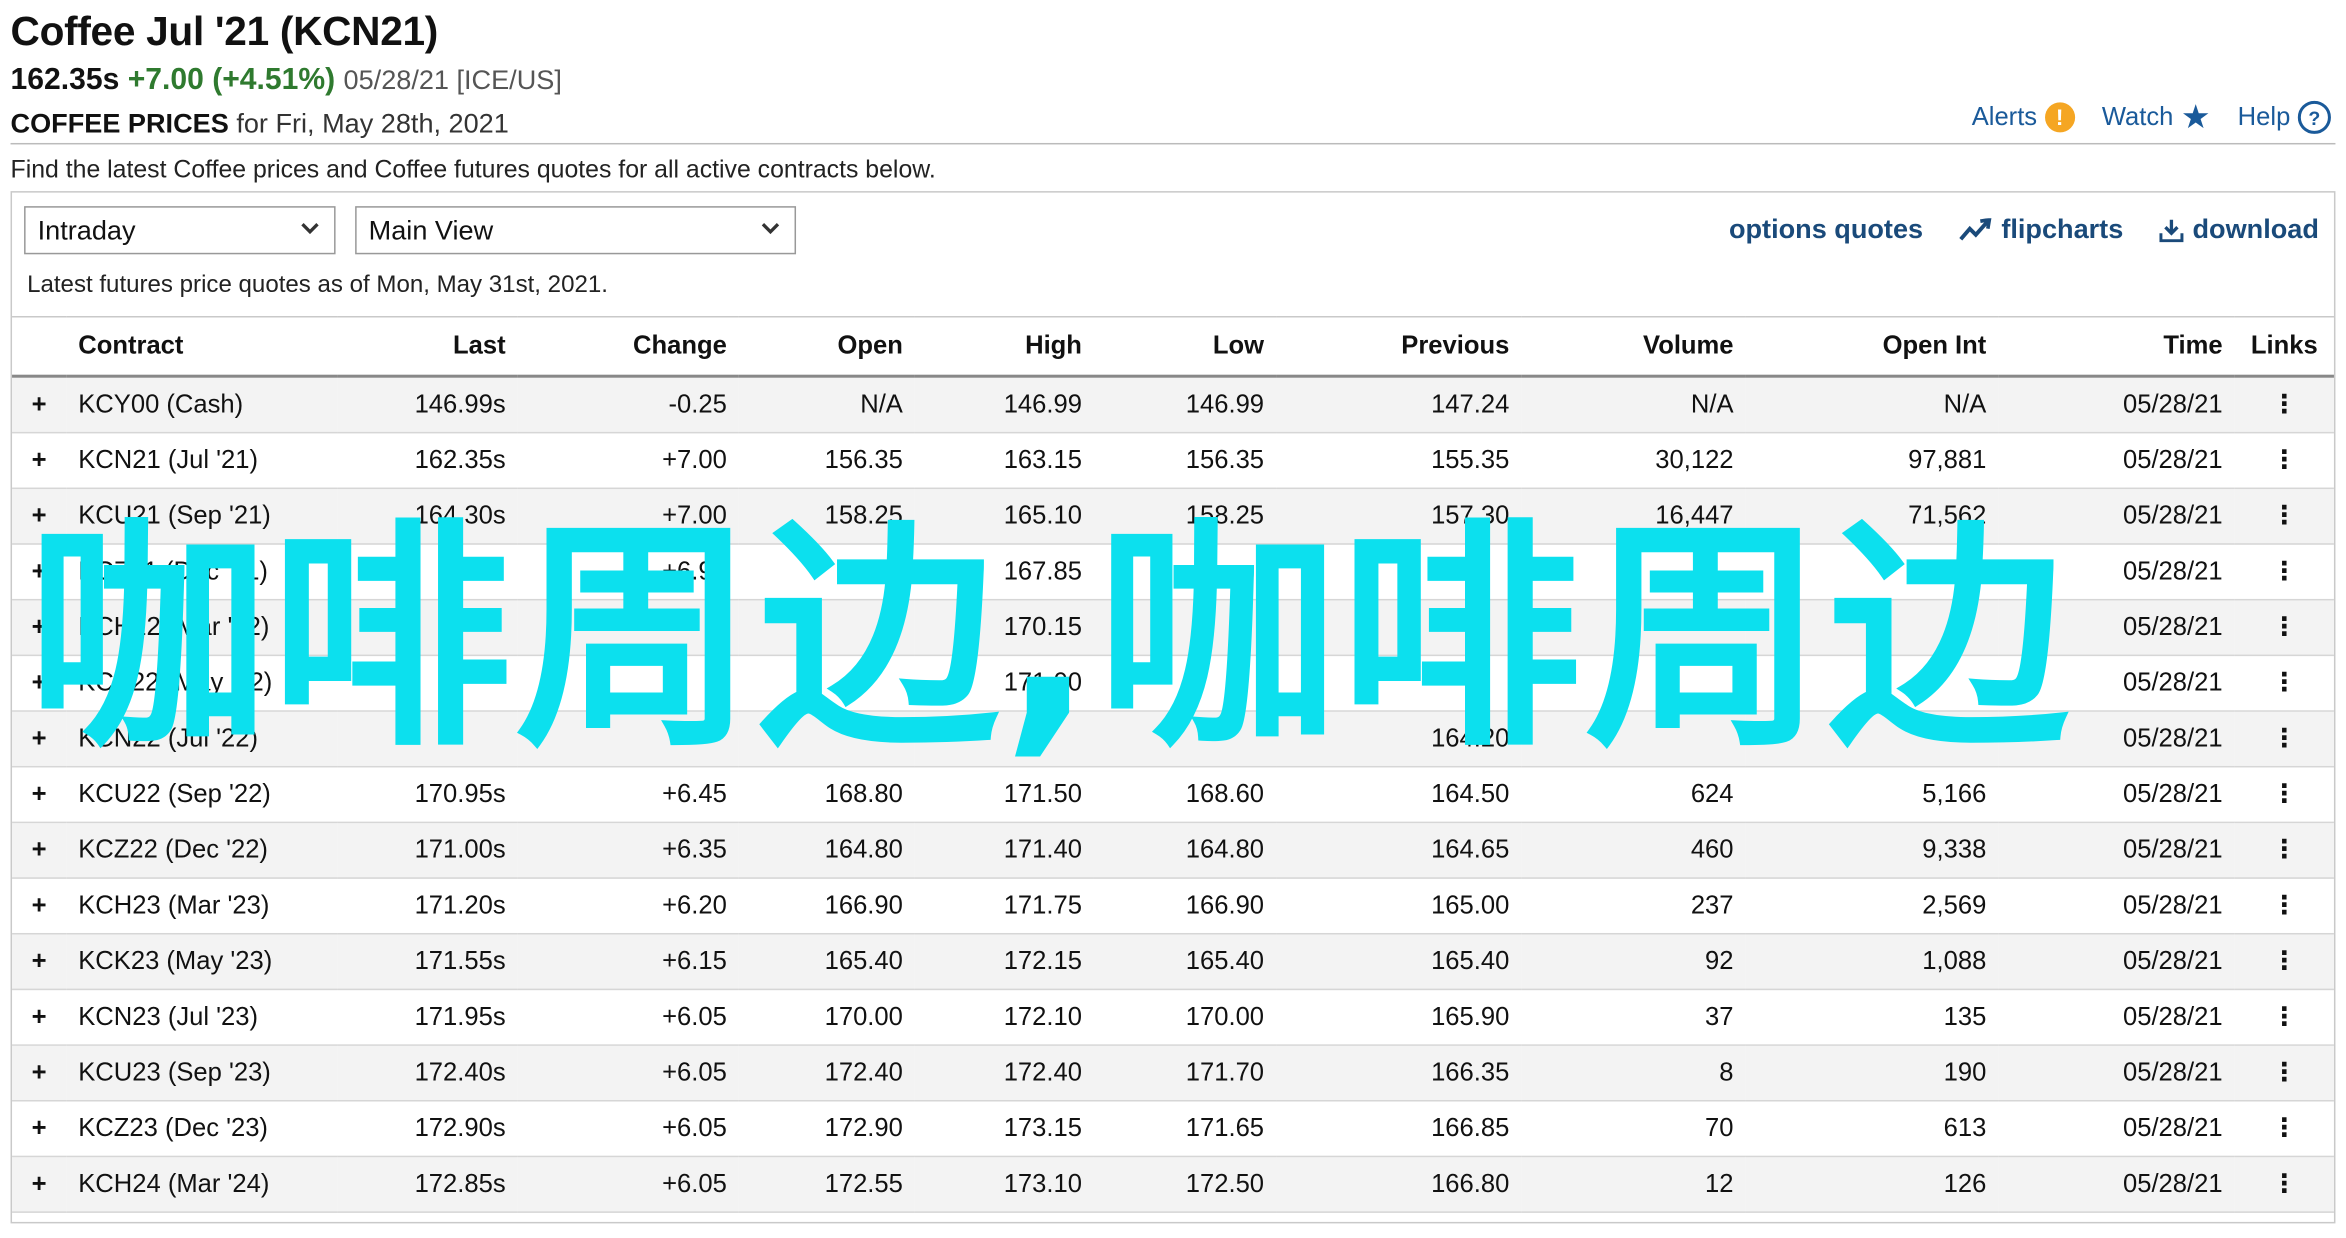 This screenshot has width=2346, height=1238. What do you see at coordinates (431, 229) in the screenshot?
I see `view-value: Main View` at bounding box center [431, 229].